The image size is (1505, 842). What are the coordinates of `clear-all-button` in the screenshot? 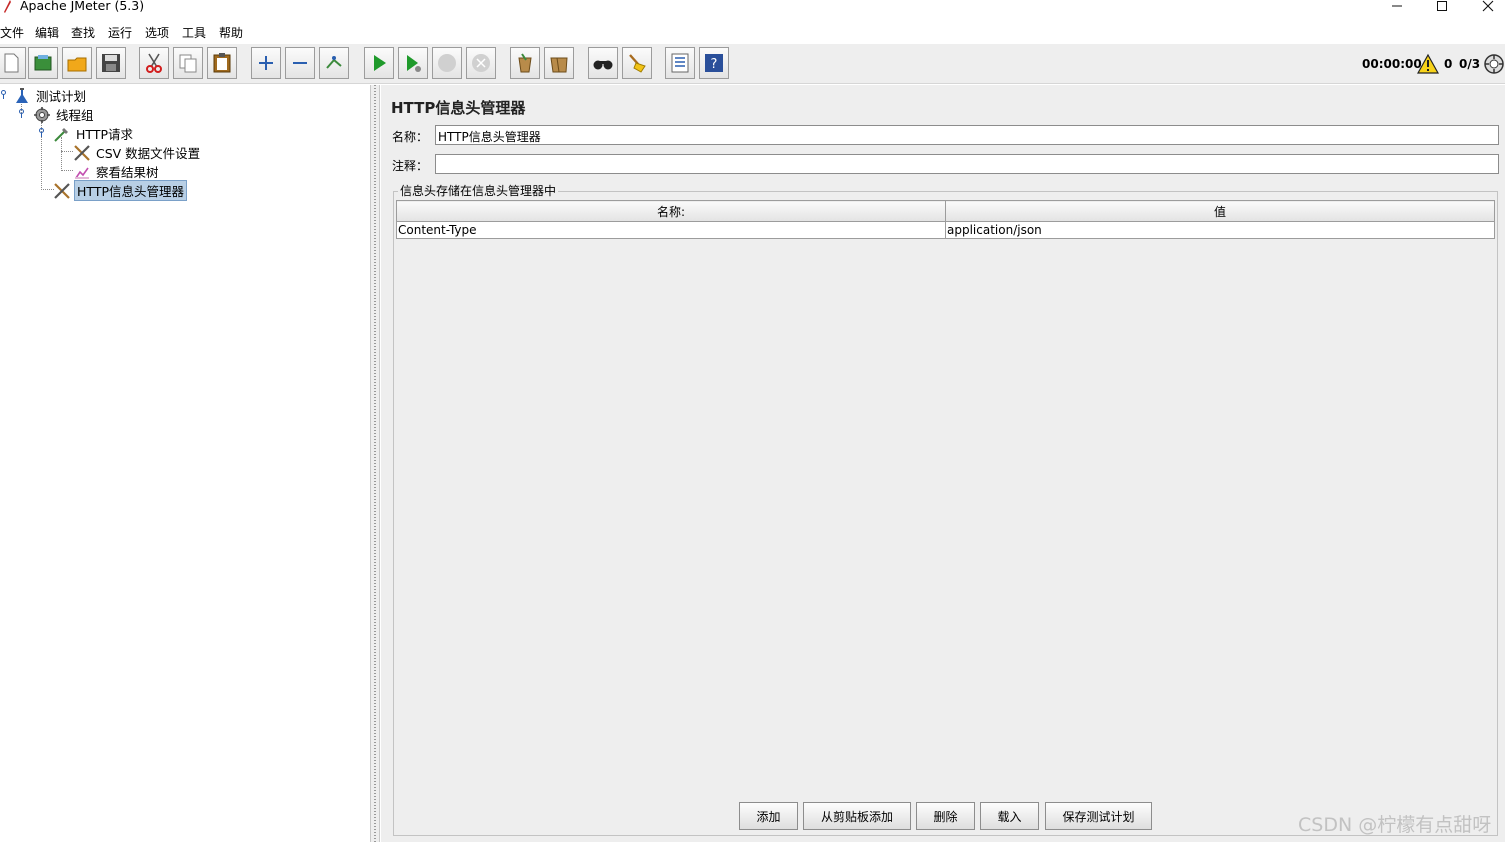 It's located at (559, 63).